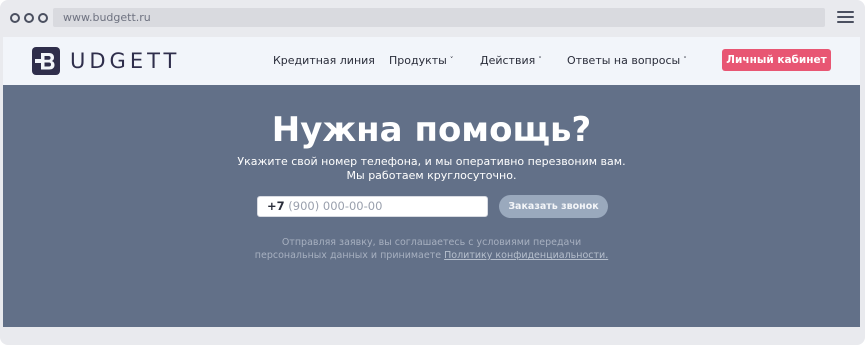 The image size is (865, 345). I want to click on nav-item-credit-line: Кредитная линия, so click(324, 60).